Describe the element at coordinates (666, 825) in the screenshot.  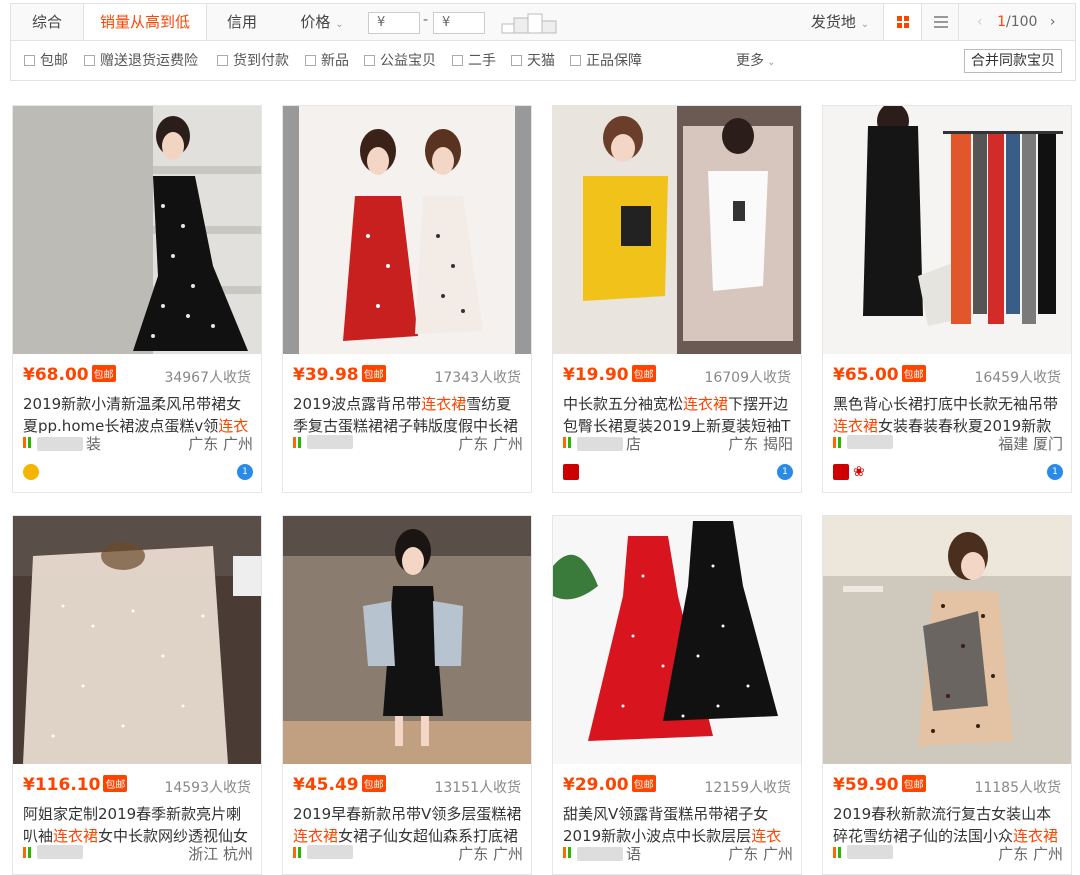
I see `title-text: 甜美风V领露背蛋糕吊带裙子女2019新款小波点中长款层层` at that location.